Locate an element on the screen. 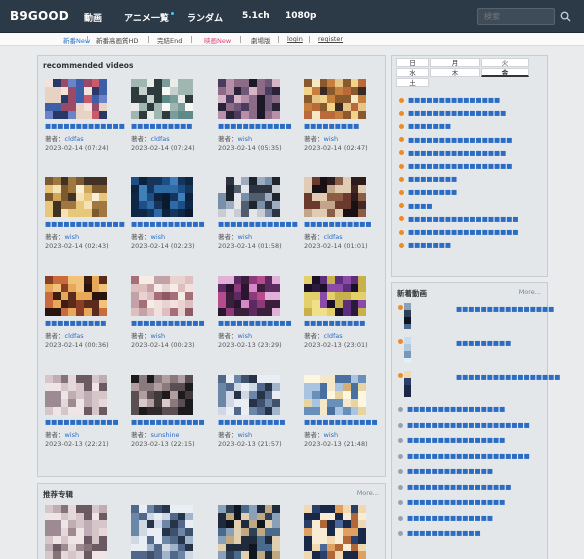 The height and width of the screenshot is (559, 584). new-video-title: ■■■■■■■■■■■■■■■■ is located at coordinates (505, 309).